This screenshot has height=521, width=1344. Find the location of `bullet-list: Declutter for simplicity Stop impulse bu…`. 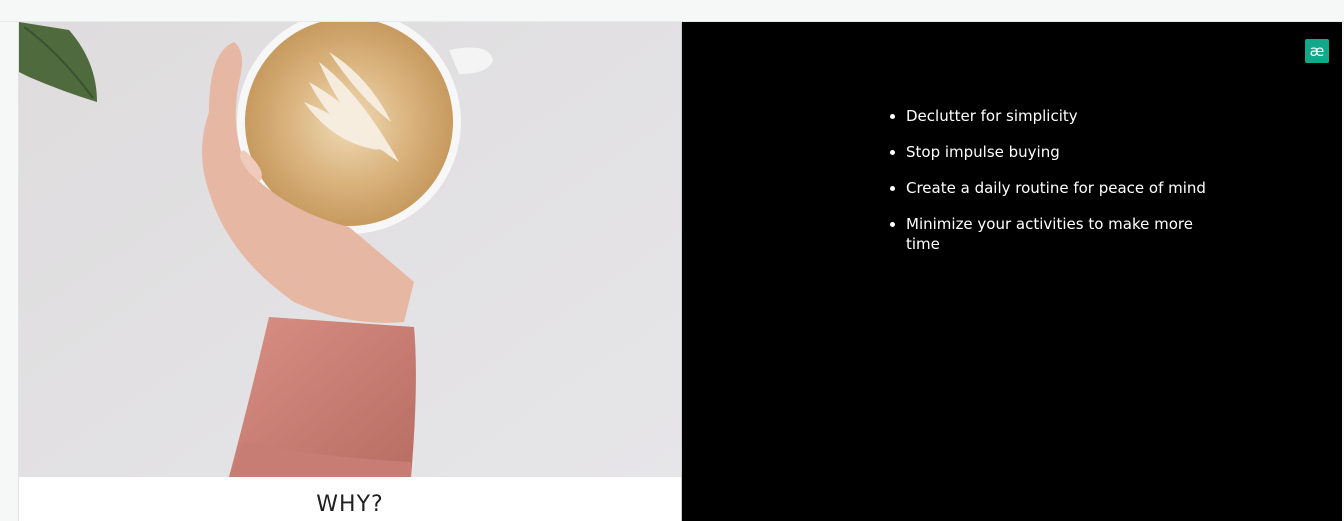

bullet-list: Declutter for simplicity Stop impulse bu… is located at coordinates (1056, 188).